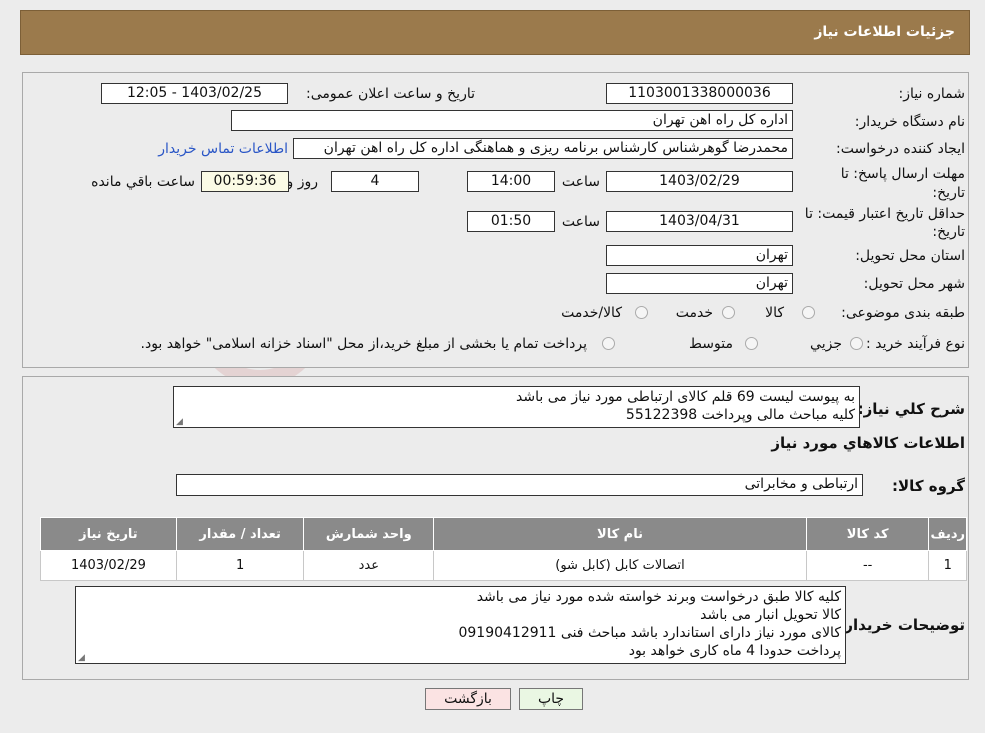 This screenshot has width=985, height=733. I want to click on city-field: تهران, so click(699, 283).